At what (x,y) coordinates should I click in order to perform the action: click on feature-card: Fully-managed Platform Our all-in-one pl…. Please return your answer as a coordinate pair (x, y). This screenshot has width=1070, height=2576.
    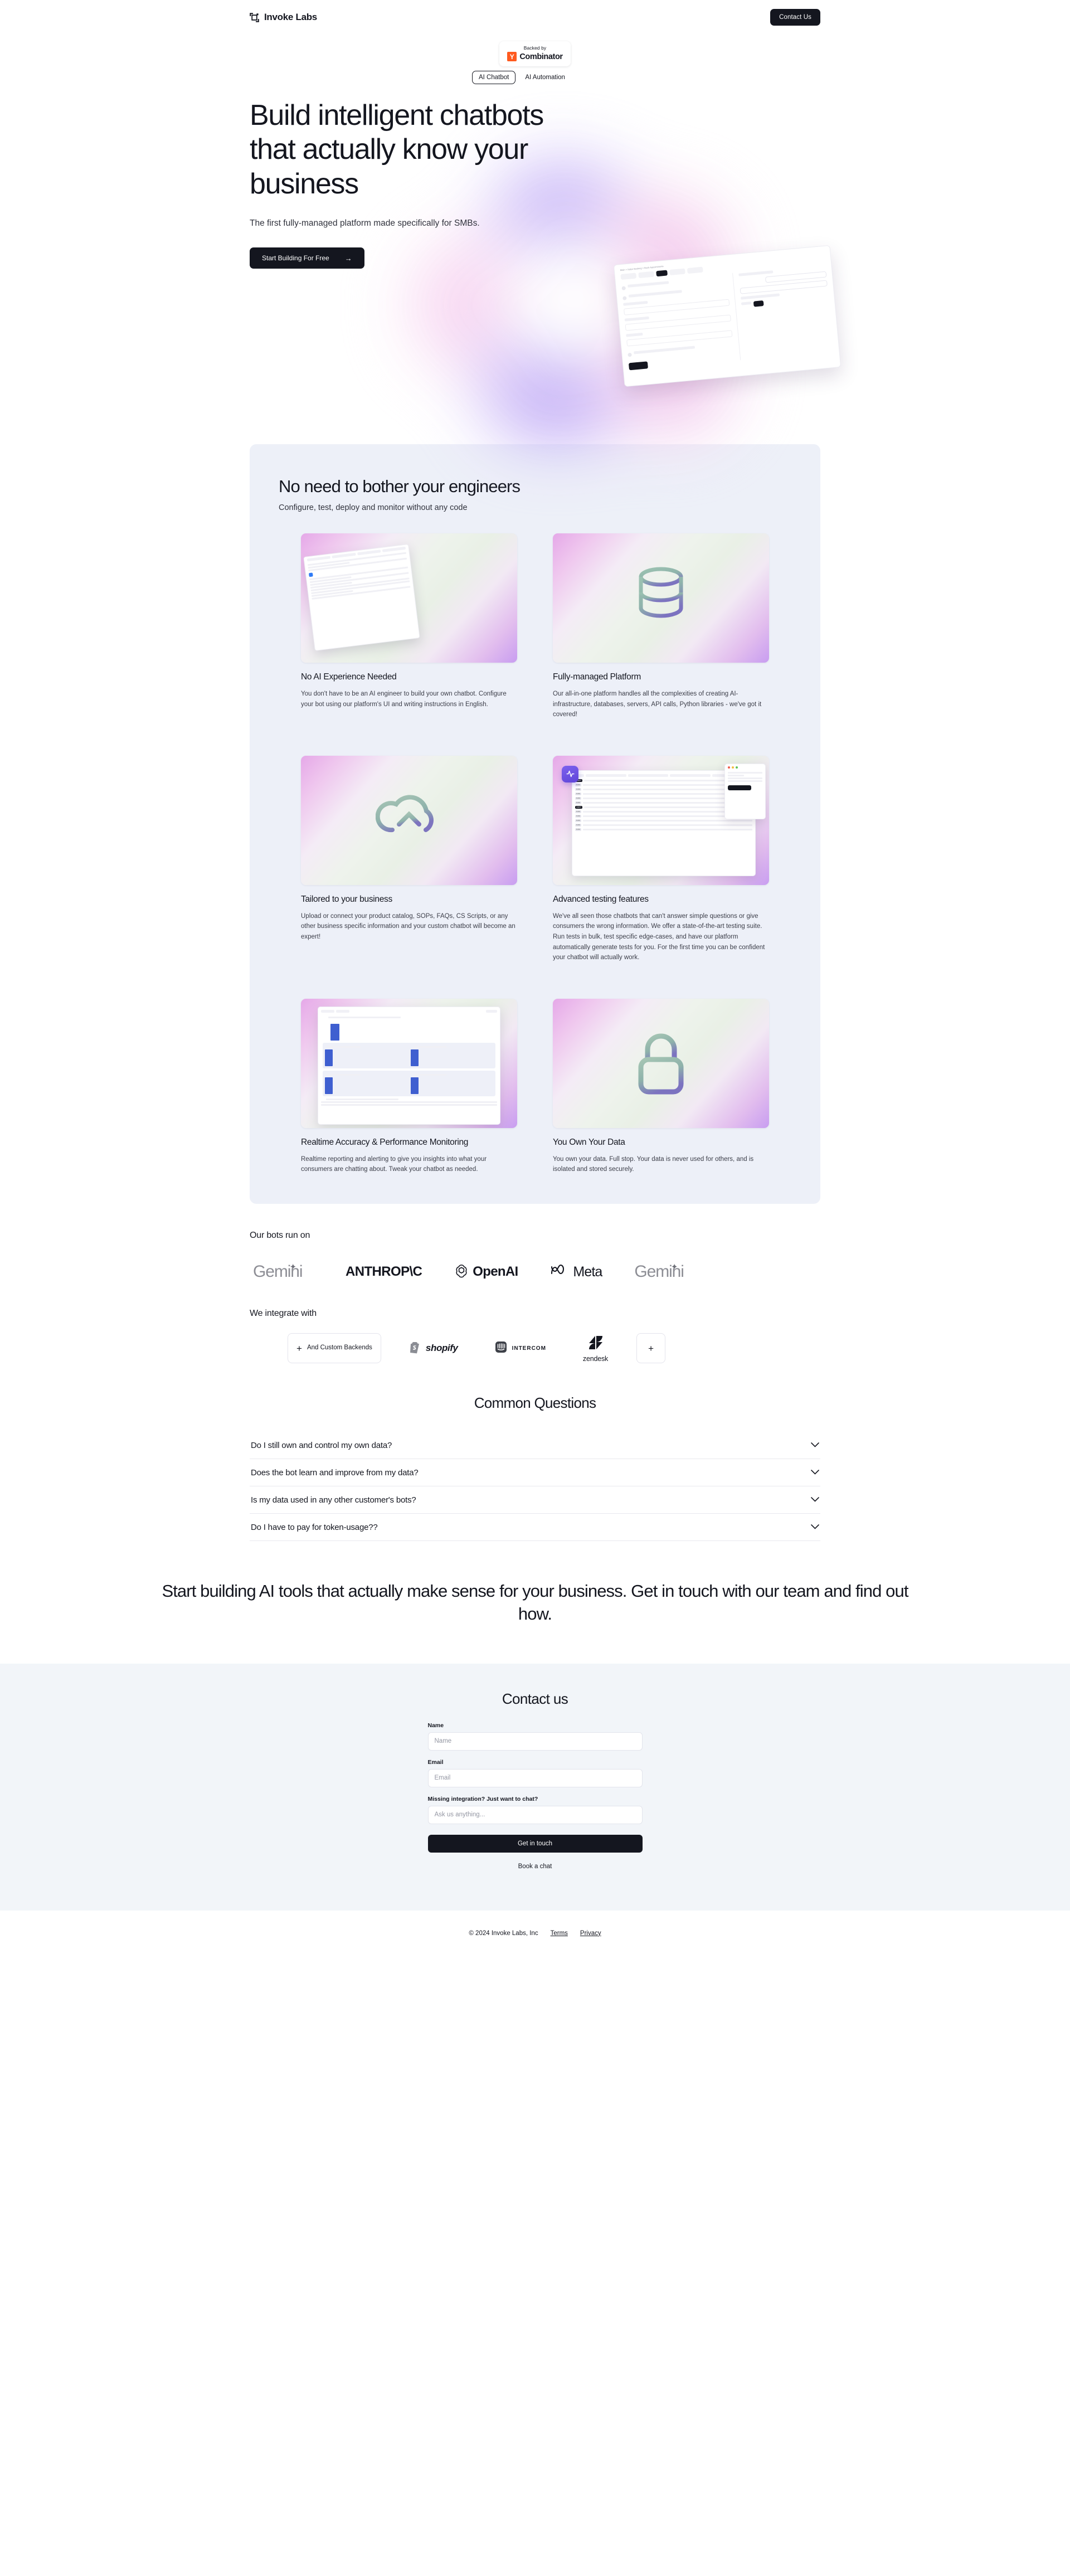
    Looking at the image, I should click on (661, 626).